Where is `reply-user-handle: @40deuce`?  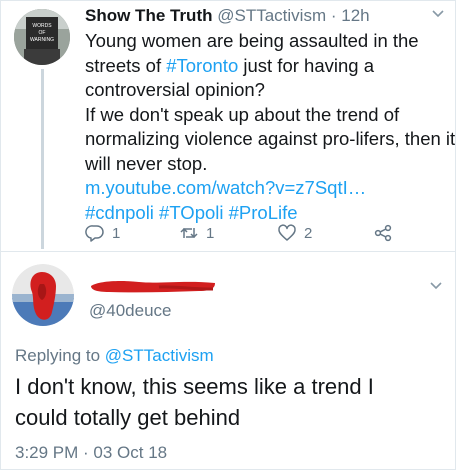 reply-user-handle: @40deuce is located at coordinates (130, 311).